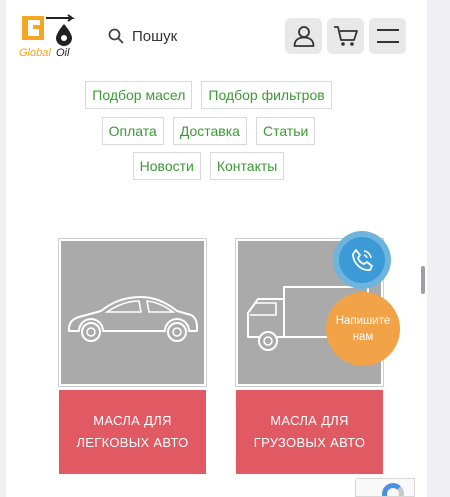  I want to click on recaptcha-badge, so click(385, 487).